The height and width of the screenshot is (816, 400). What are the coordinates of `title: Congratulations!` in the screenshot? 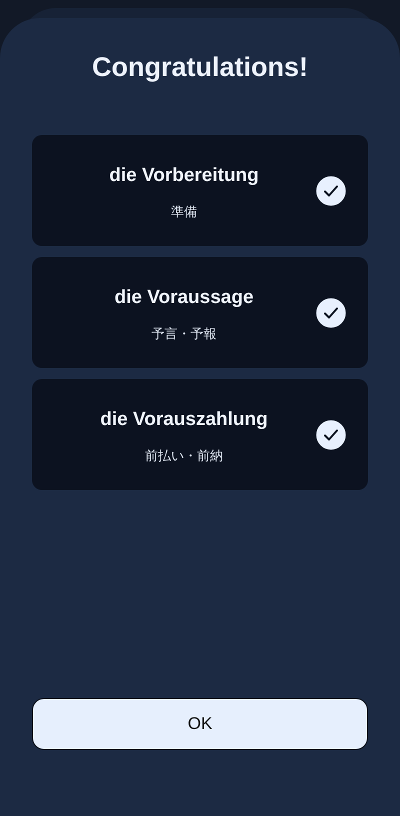 It's located at (200, 67).